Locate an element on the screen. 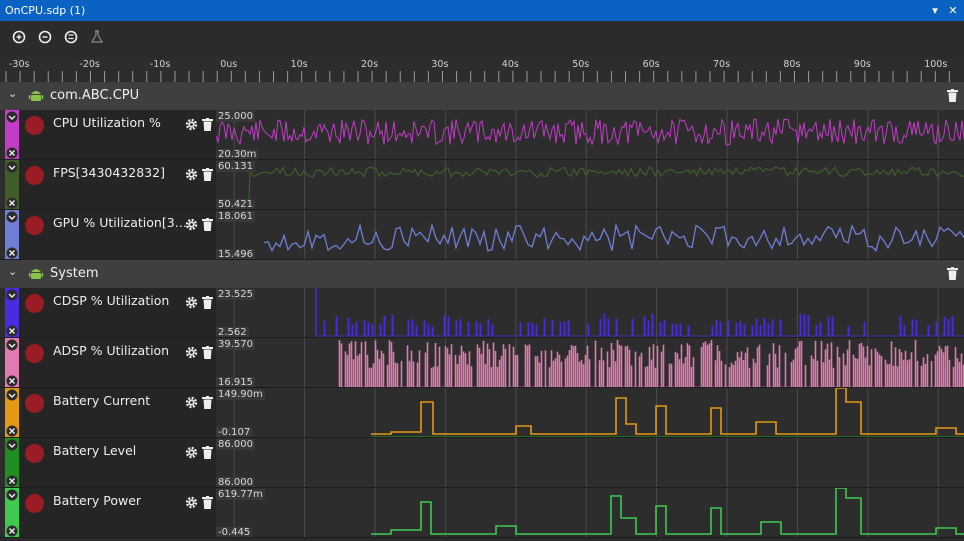 Image resolution: width=964 pixels, height=541 pixels. counter-track: GPU % Utilization[3… 18.061 15.496 is located at coordinates (482, 235).